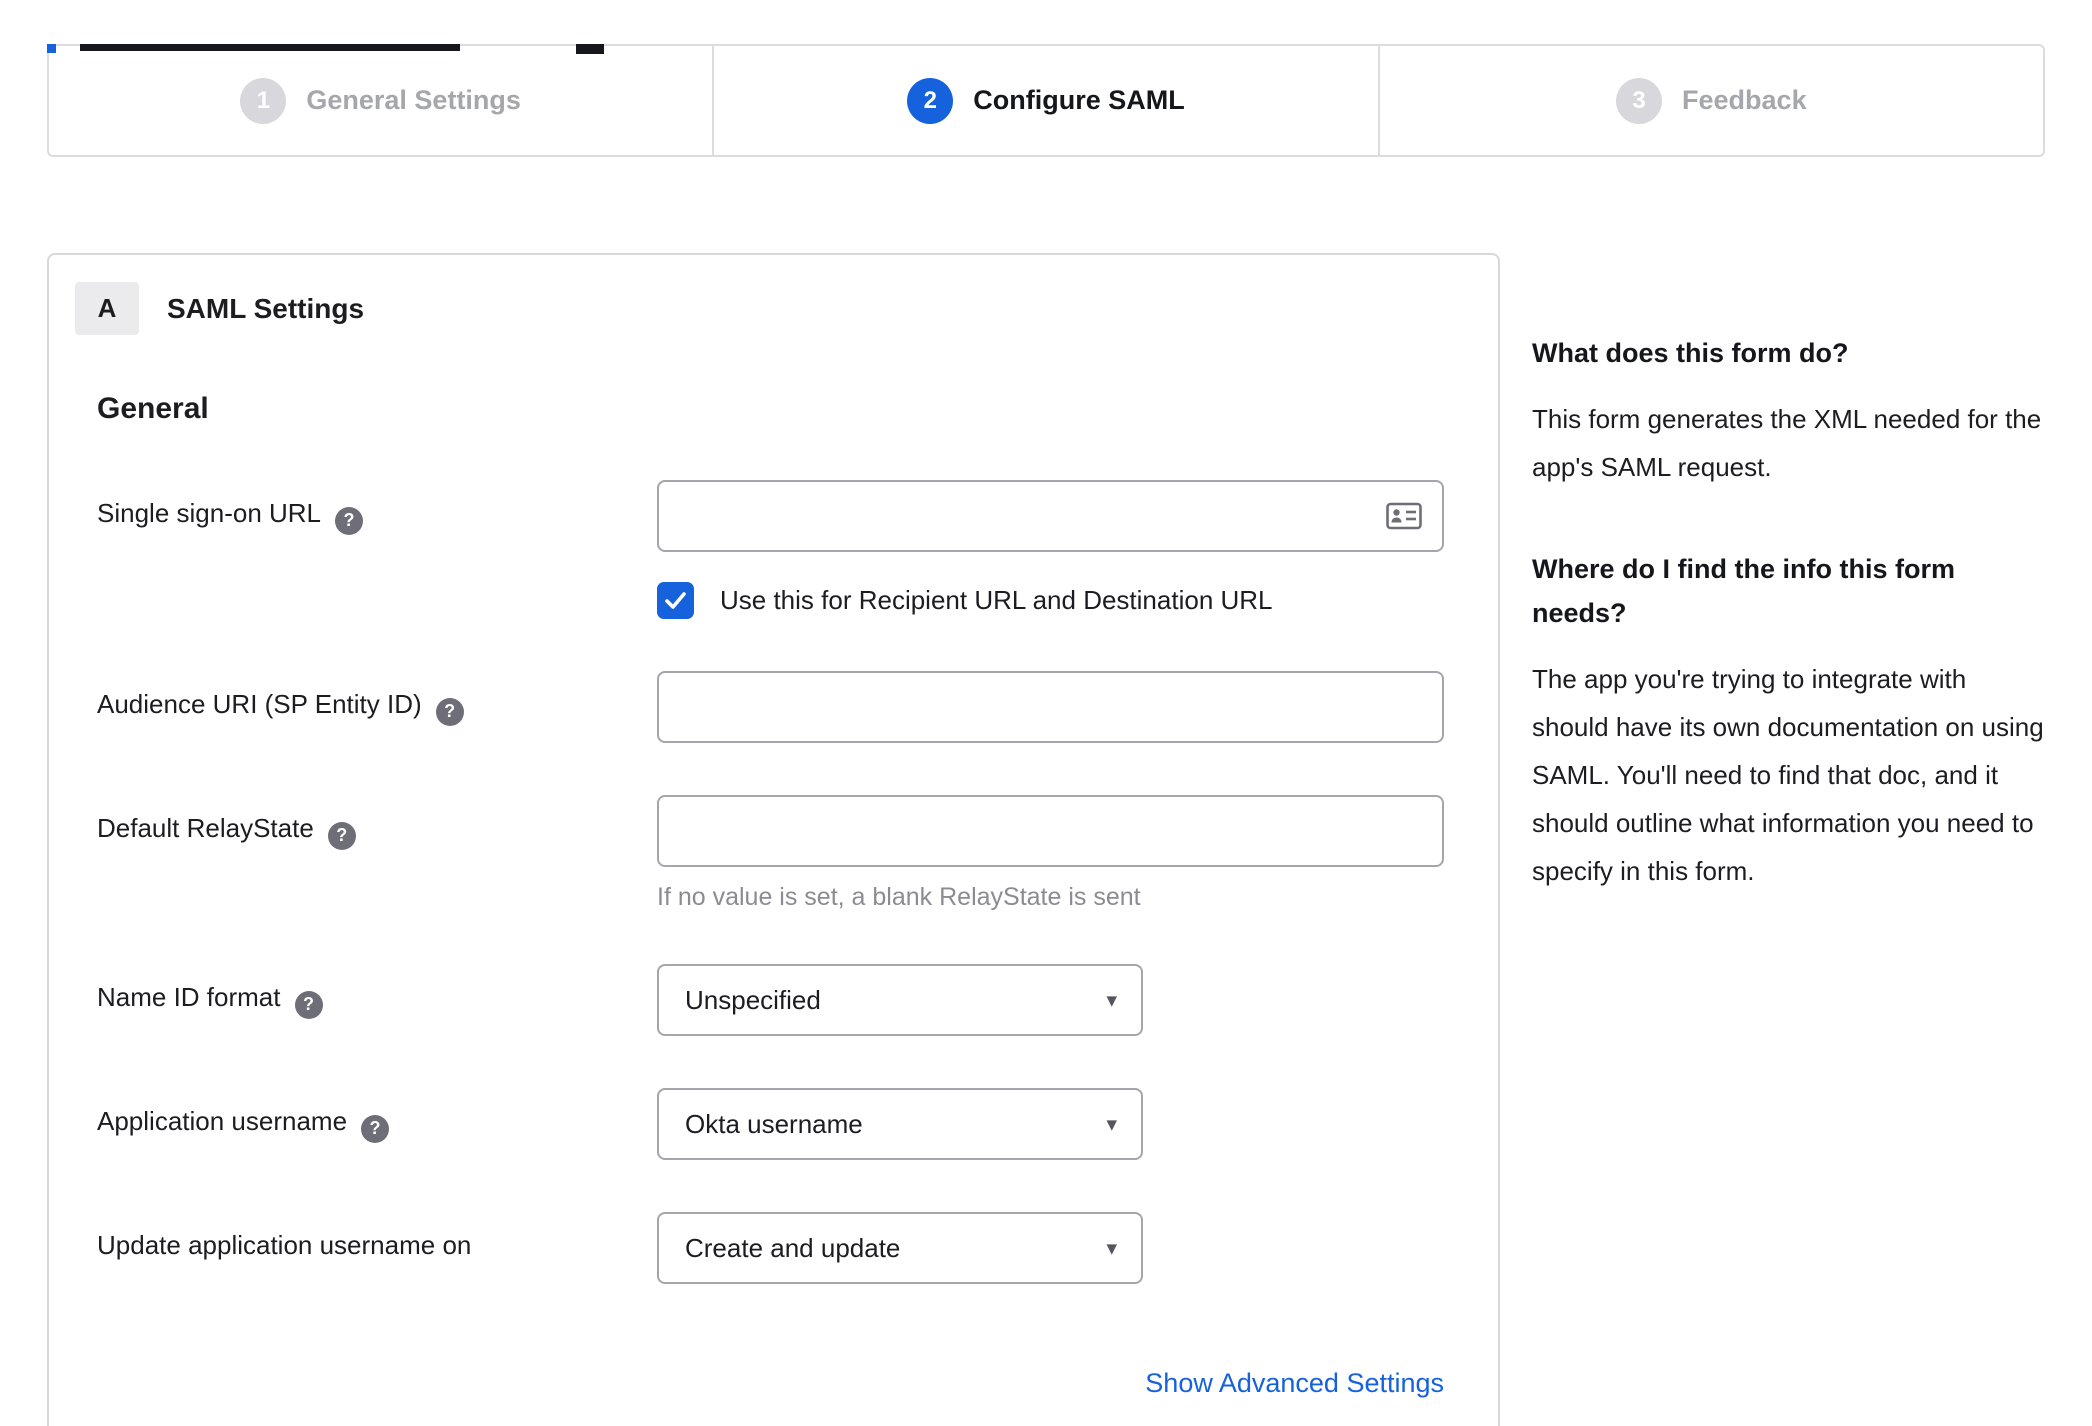  Describe the element at coordinates (757, 308) in the screenshot. I see `card-title-row: A SAML Settings` at that location.